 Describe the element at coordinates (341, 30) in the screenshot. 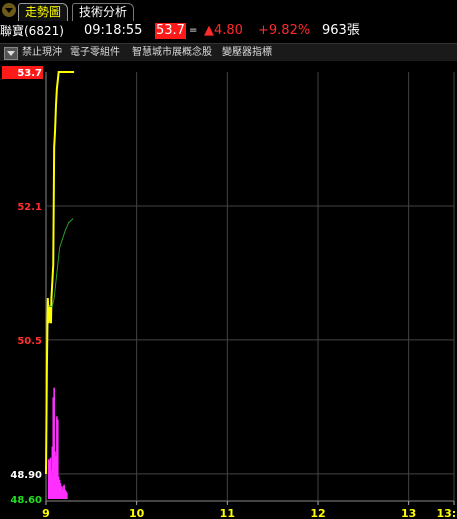

I see `volume: 963張` at that location.